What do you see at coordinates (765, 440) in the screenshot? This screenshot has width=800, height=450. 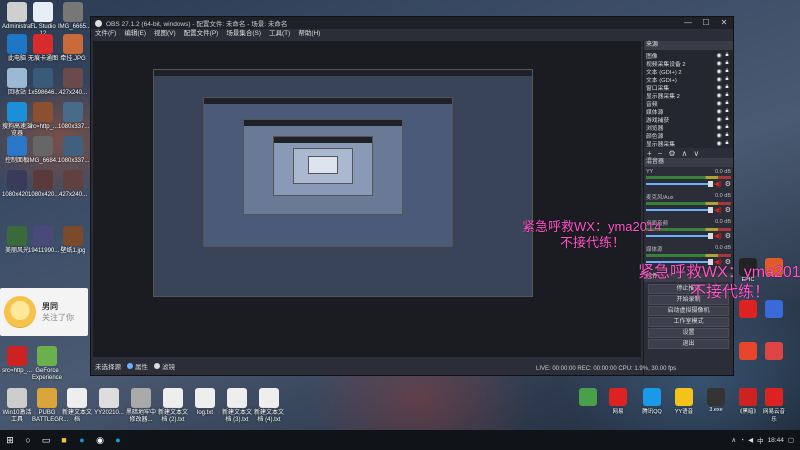 I see `system-tray: ∧ ◔ ◀ 中 18:44 ▢` at bounding box center [765, 440].